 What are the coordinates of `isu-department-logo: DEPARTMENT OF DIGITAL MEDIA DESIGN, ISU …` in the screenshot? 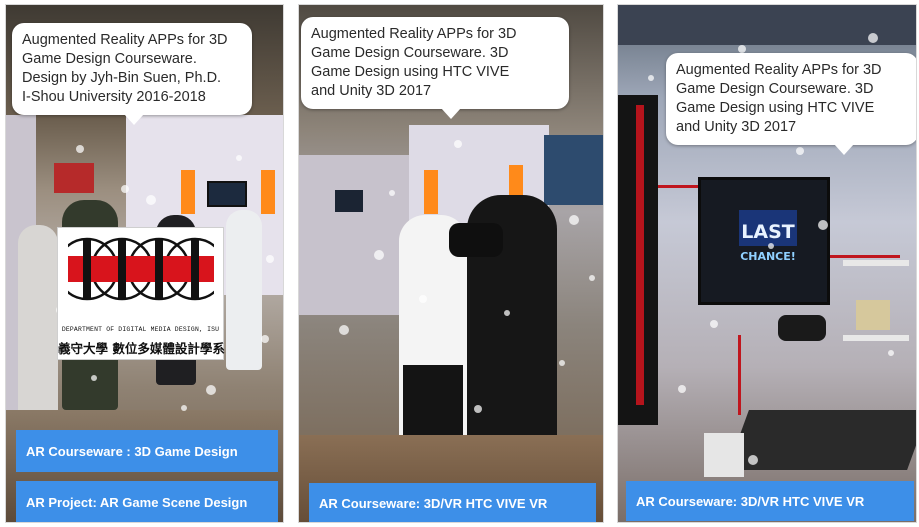 It's located at (141, 293).